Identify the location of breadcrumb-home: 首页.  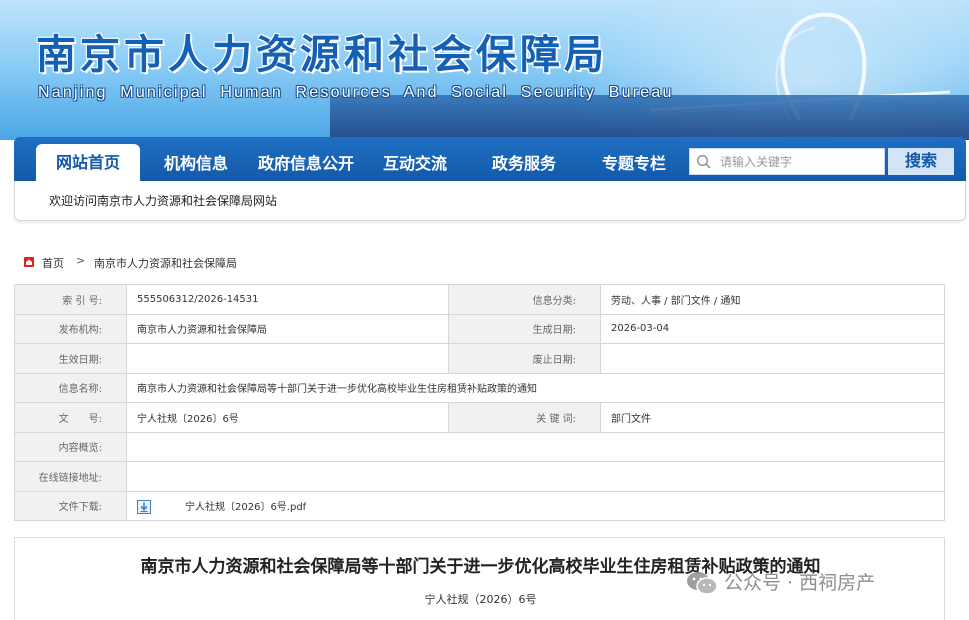
(53, 263).